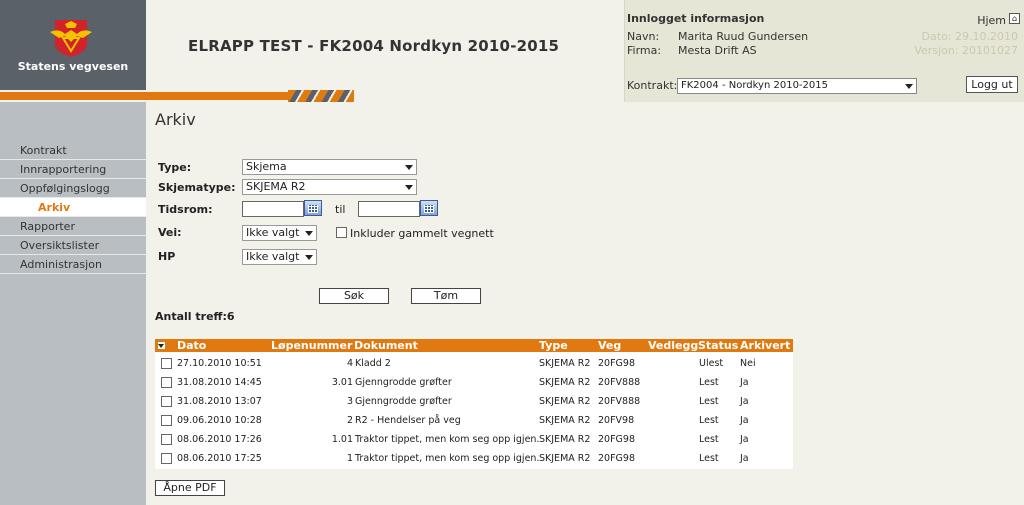  What do you see at coordinates (273, 256) in the screenshot?
I see `hp-select-value: Ikke valgt` at bounding box center [273, 256].